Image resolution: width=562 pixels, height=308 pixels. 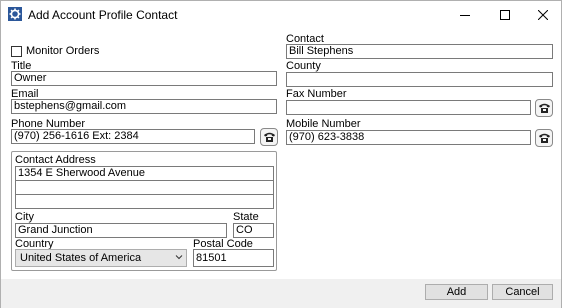 I want to click on chevron-down-icon, so click(x=179, y=257).